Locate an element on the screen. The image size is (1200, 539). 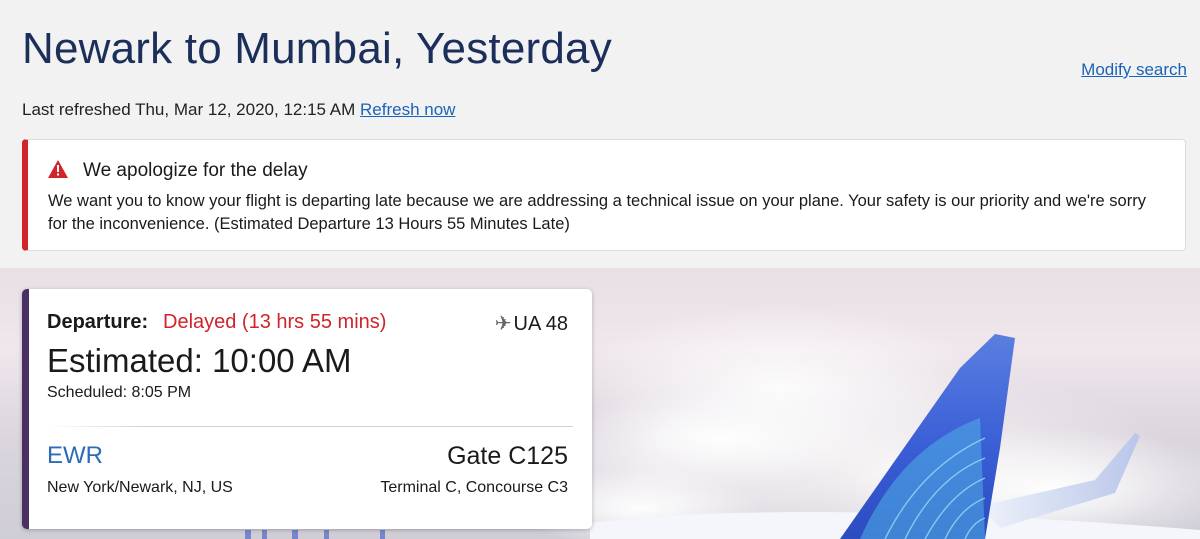
delay-status: Delayed (13 hrs 55 mins) is located at coordinates (275, 322).